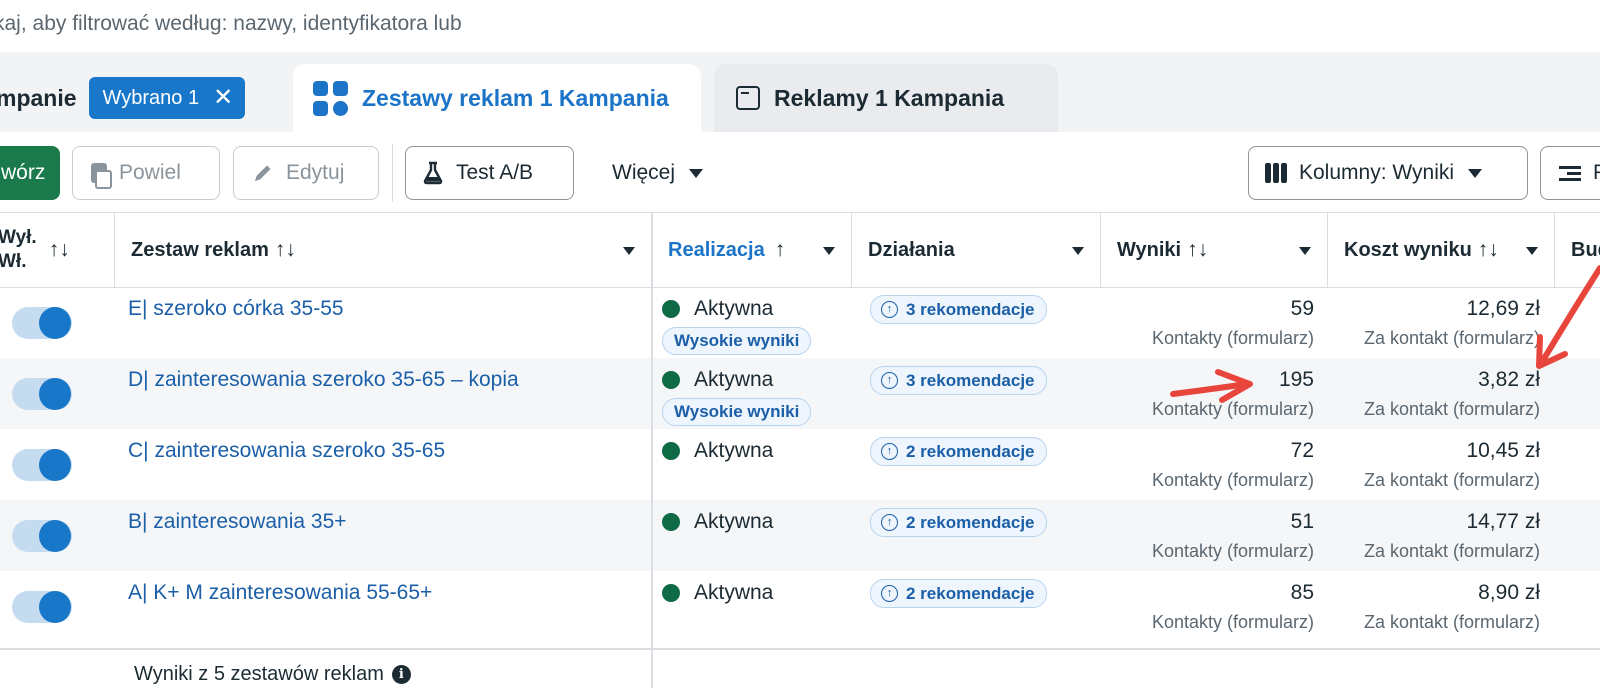 Image resolution: width=1600 pixels, height=688 pixels. What do you see at coordinates (286, 451) in the screenshot?
I see `adset-name-link: C| zainteresowania szeroko 35-65` at bounding box center [286, 451].